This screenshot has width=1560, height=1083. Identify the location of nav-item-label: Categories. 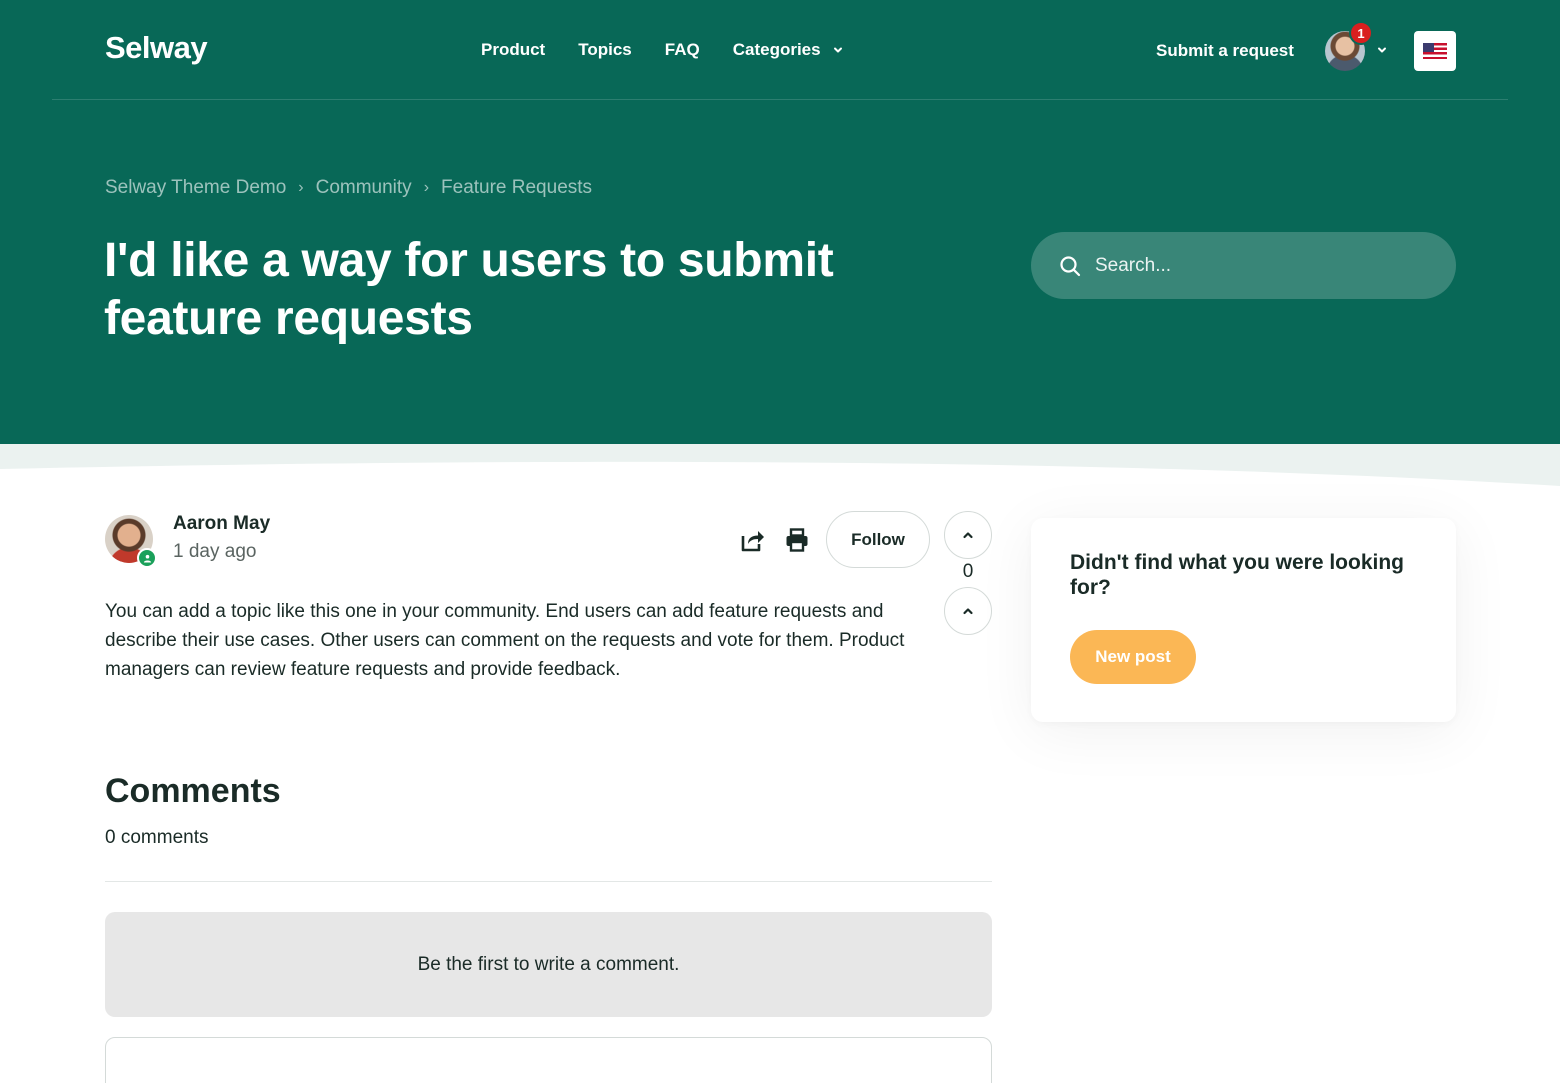
(776, 49).